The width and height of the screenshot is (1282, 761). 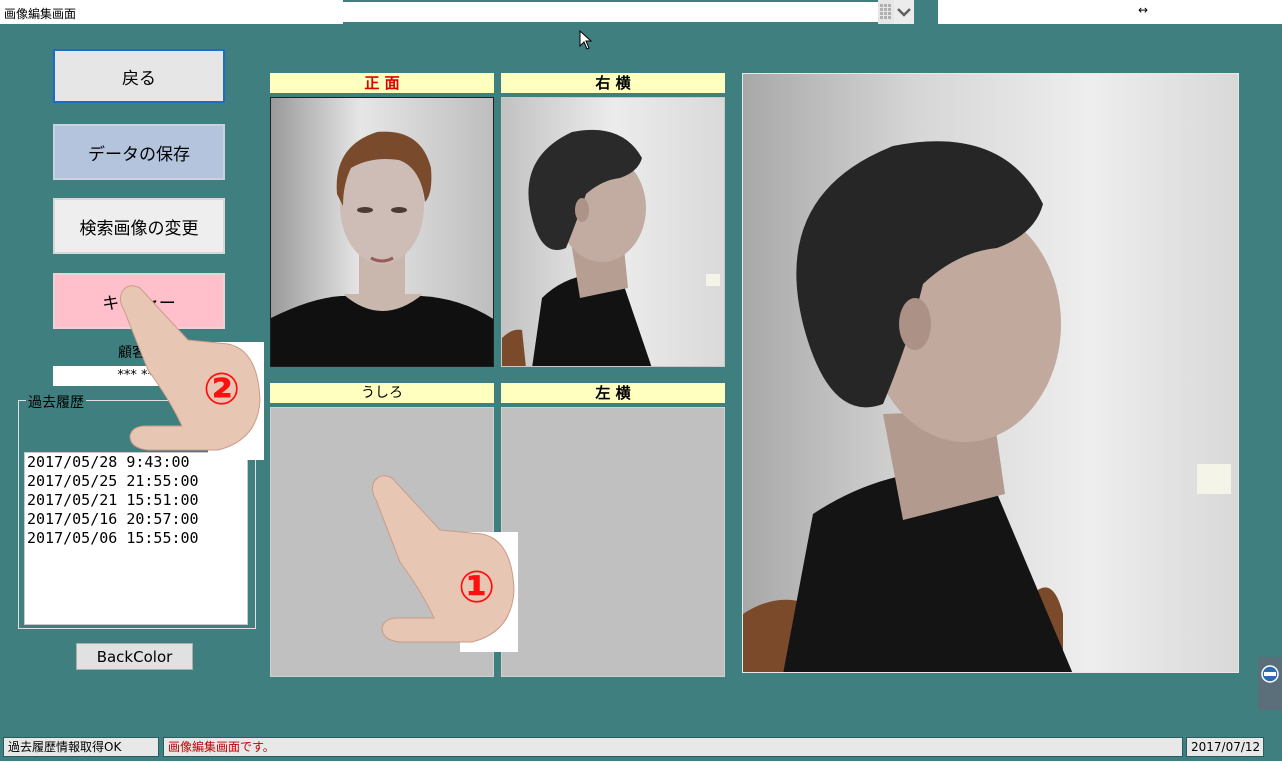 I want to click on list-item: 2017/05/25 21:55:00, so click(x=137, y=481).